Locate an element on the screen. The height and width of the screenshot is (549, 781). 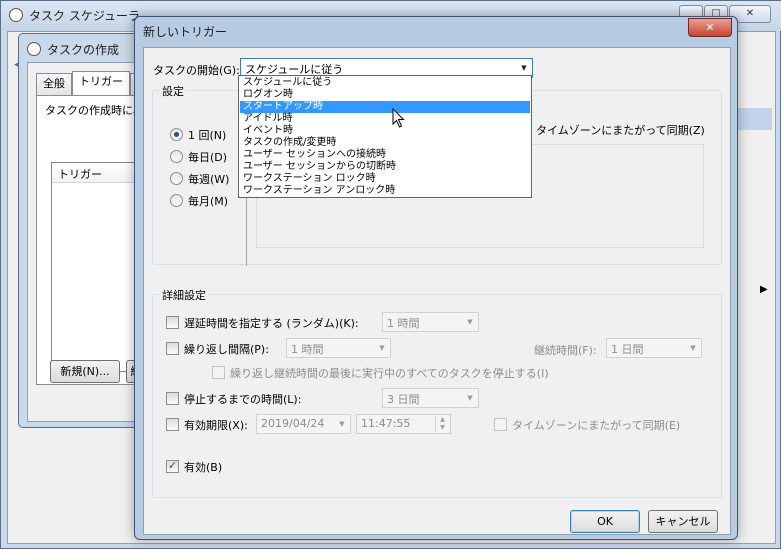
advanced-legend: 詳細設定 is located at coordinates (184, 295).